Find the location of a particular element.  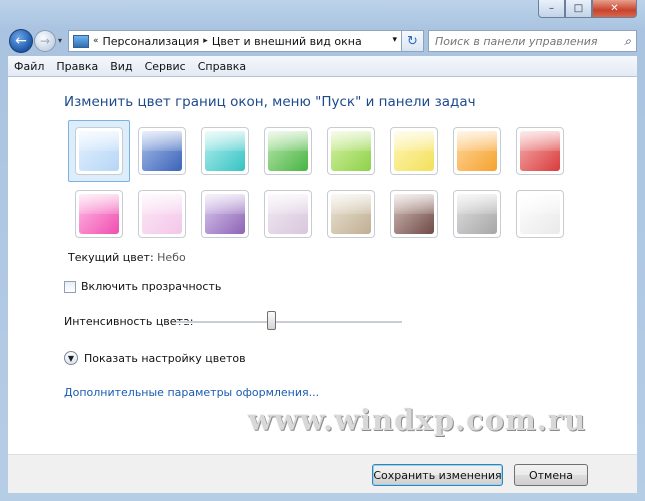

maximize-button: □ is located at coordinates (578, 9).